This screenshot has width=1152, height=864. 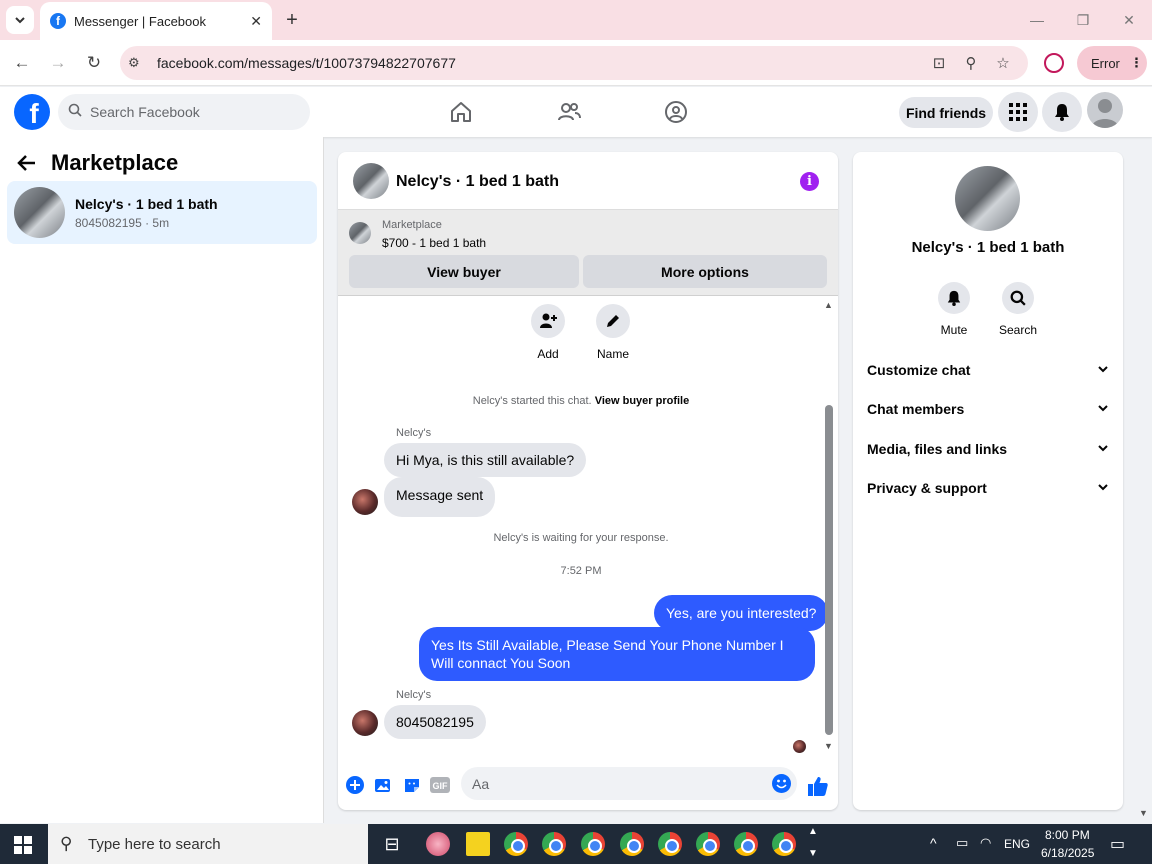 I want to click on tab-search-button, so click(x=20, y=20).